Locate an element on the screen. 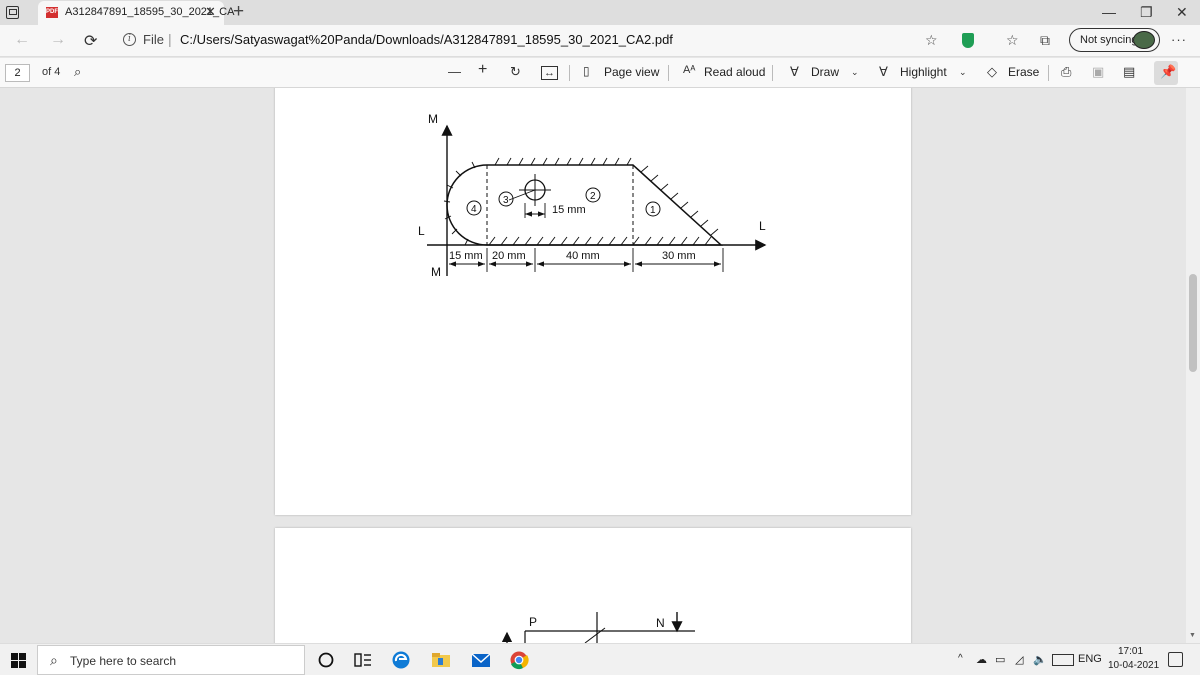  new-tab-button: + is located at coordinates (238, 12).